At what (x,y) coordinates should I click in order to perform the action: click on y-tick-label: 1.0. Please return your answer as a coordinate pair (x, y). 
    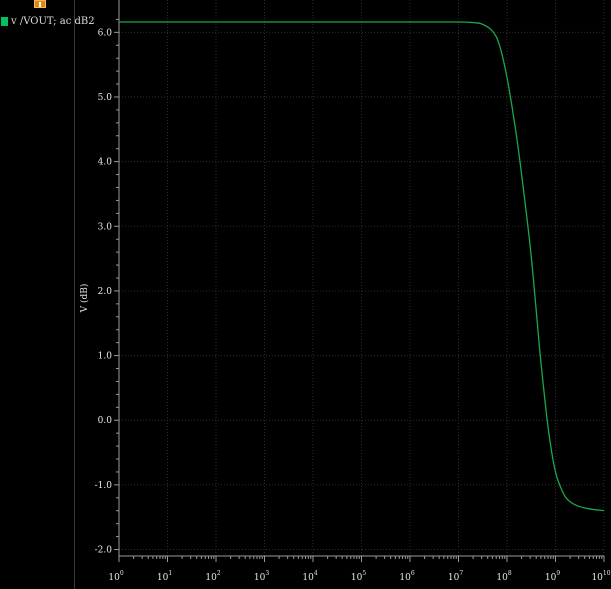
    Looking at the image, I should click on (105, 357).